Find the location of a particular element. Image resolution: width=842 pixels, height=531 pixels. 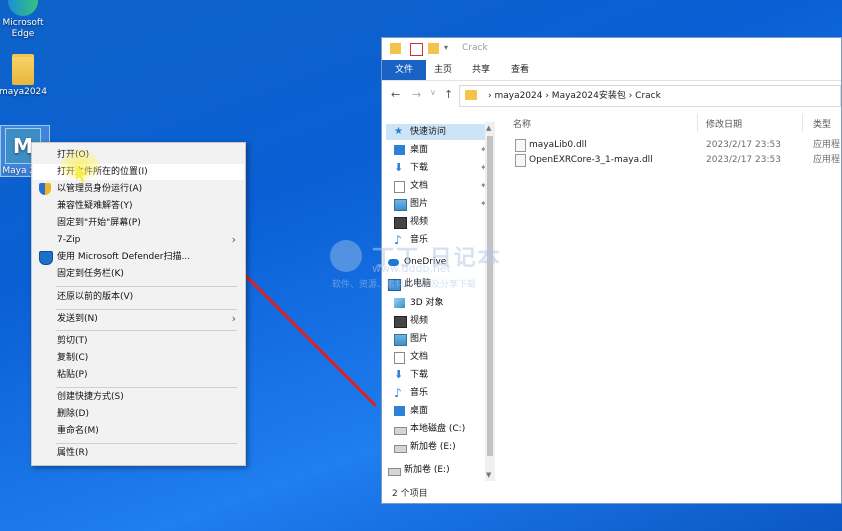

menu-item-rename: 重命名(M) is located at coordinates (138, 431).